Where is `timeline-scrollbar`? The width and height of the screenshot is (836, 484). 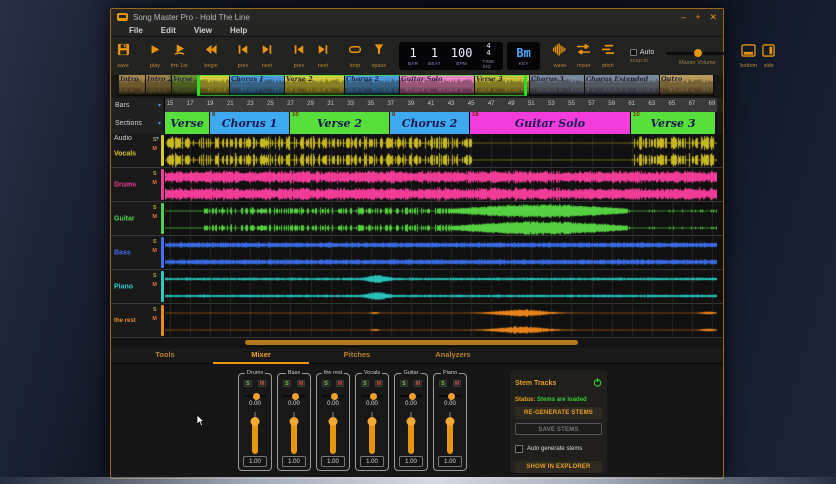
timeline-scrollbar is located at coordinates (411, 342).